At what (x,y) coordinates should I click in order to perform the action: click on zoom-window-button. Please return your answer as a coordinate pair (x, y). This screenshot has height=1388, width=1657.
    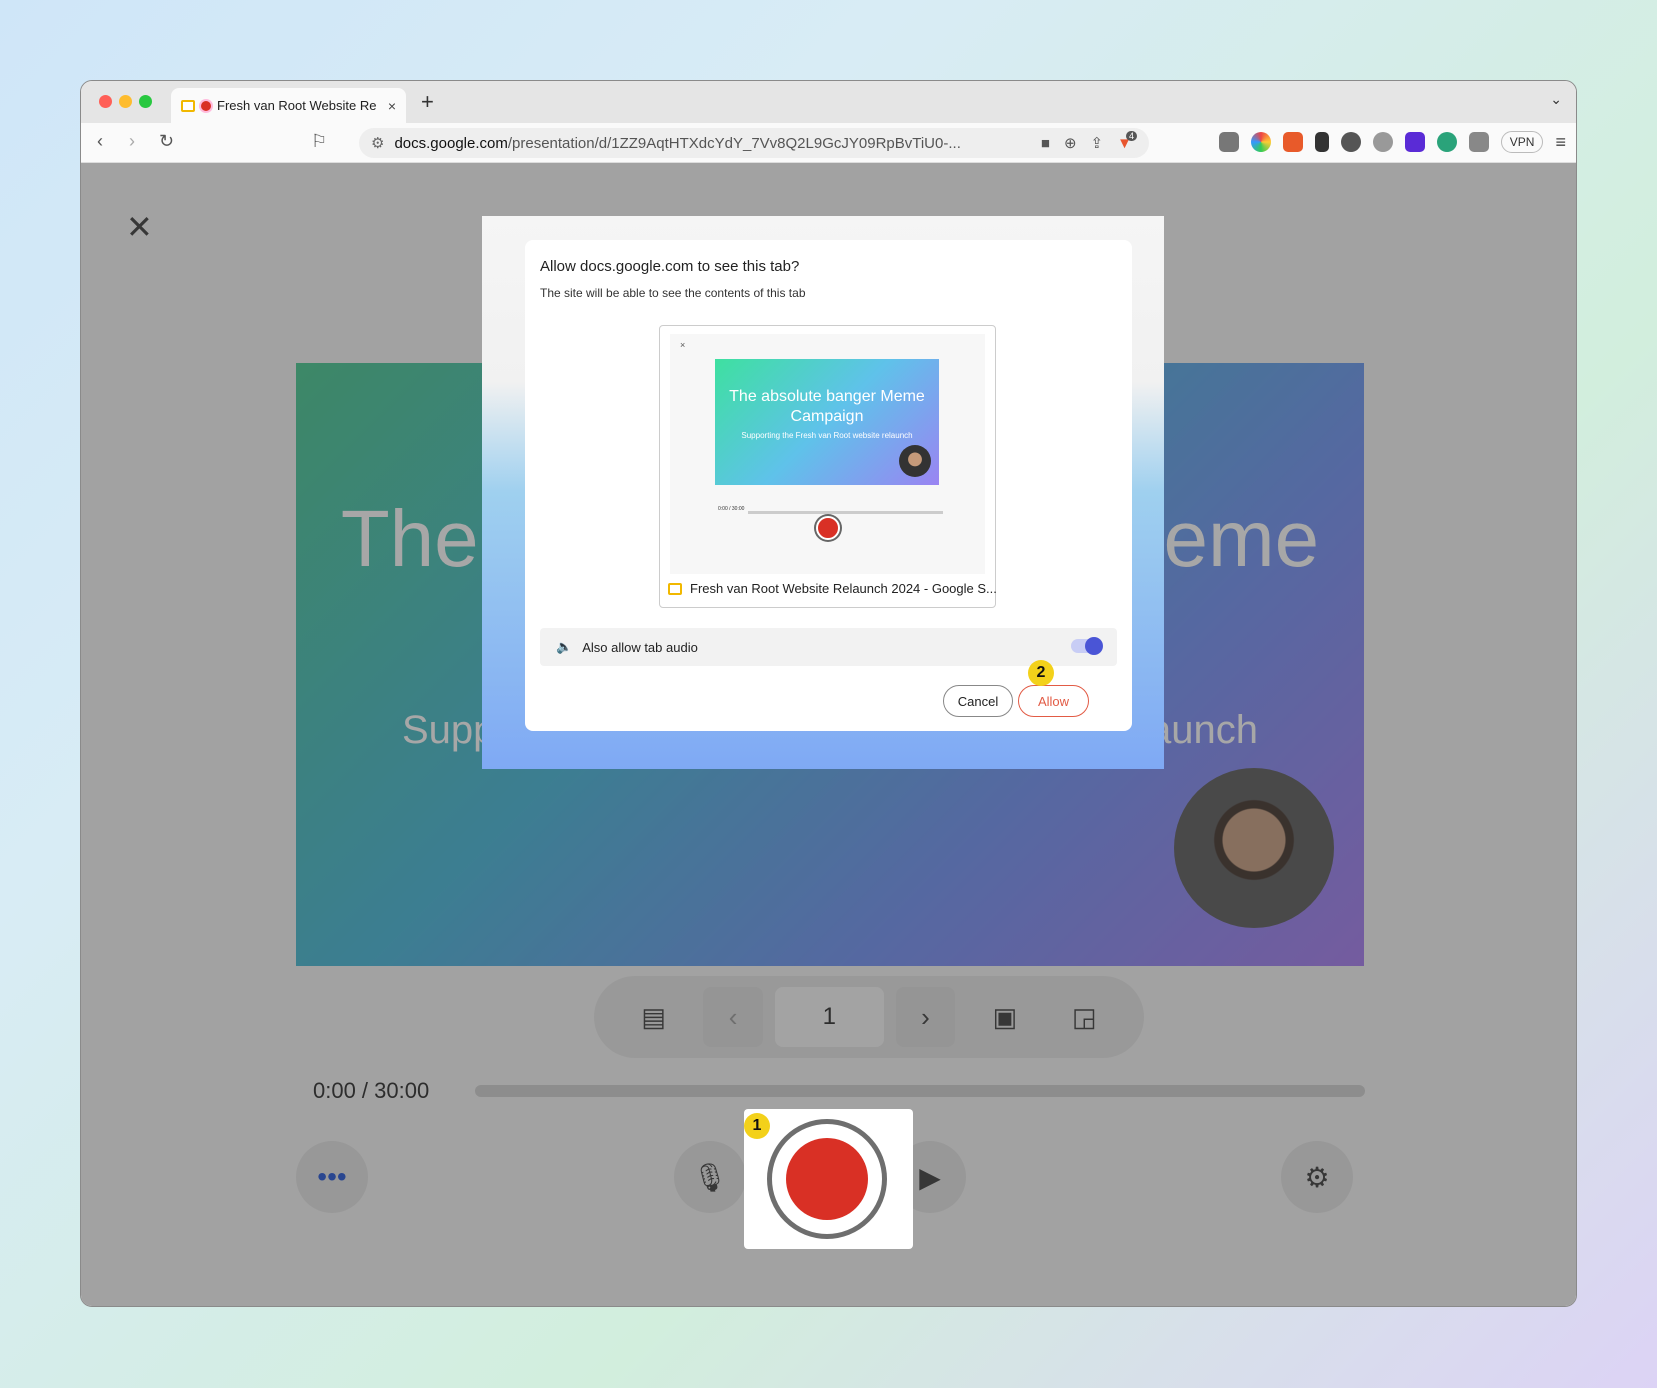
    Looking at the image, I should click on (145, 101).